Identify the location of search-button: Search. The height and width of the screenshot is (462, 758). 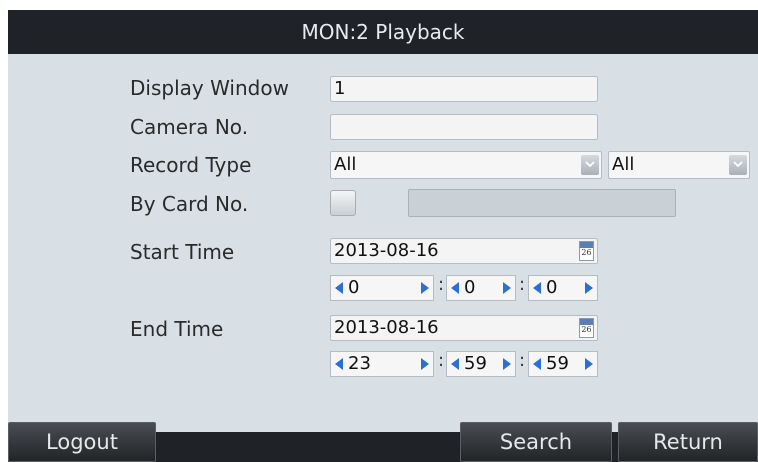
(536, 442).